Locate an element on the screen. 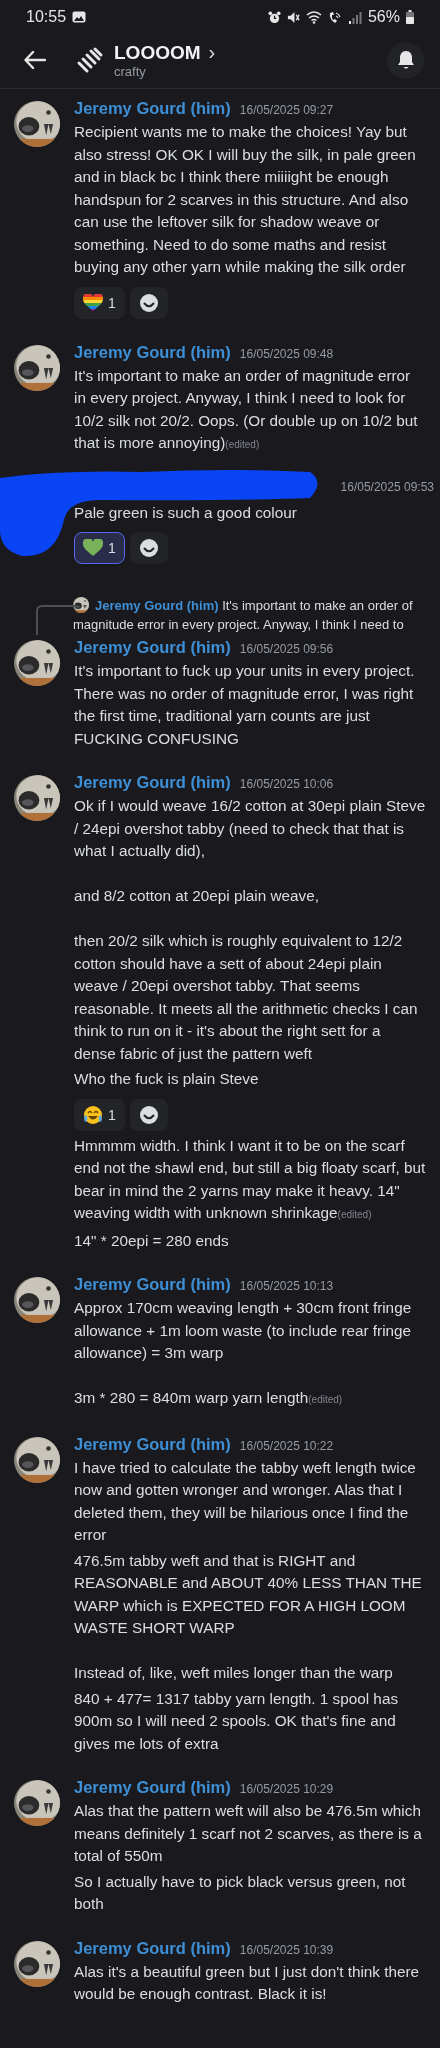  message-text: Recipient wants me to make the choices! Yay but also stress! OK OK I will buy the silk, in pale green and in black bc I think there miiiight be enough handspun for 2 scarves in this structure. And also can use the leftover silk for shadow weave or something. Need to do some maths and resist buying any other yarn while making the silk order is located at coordinates (245, 199).